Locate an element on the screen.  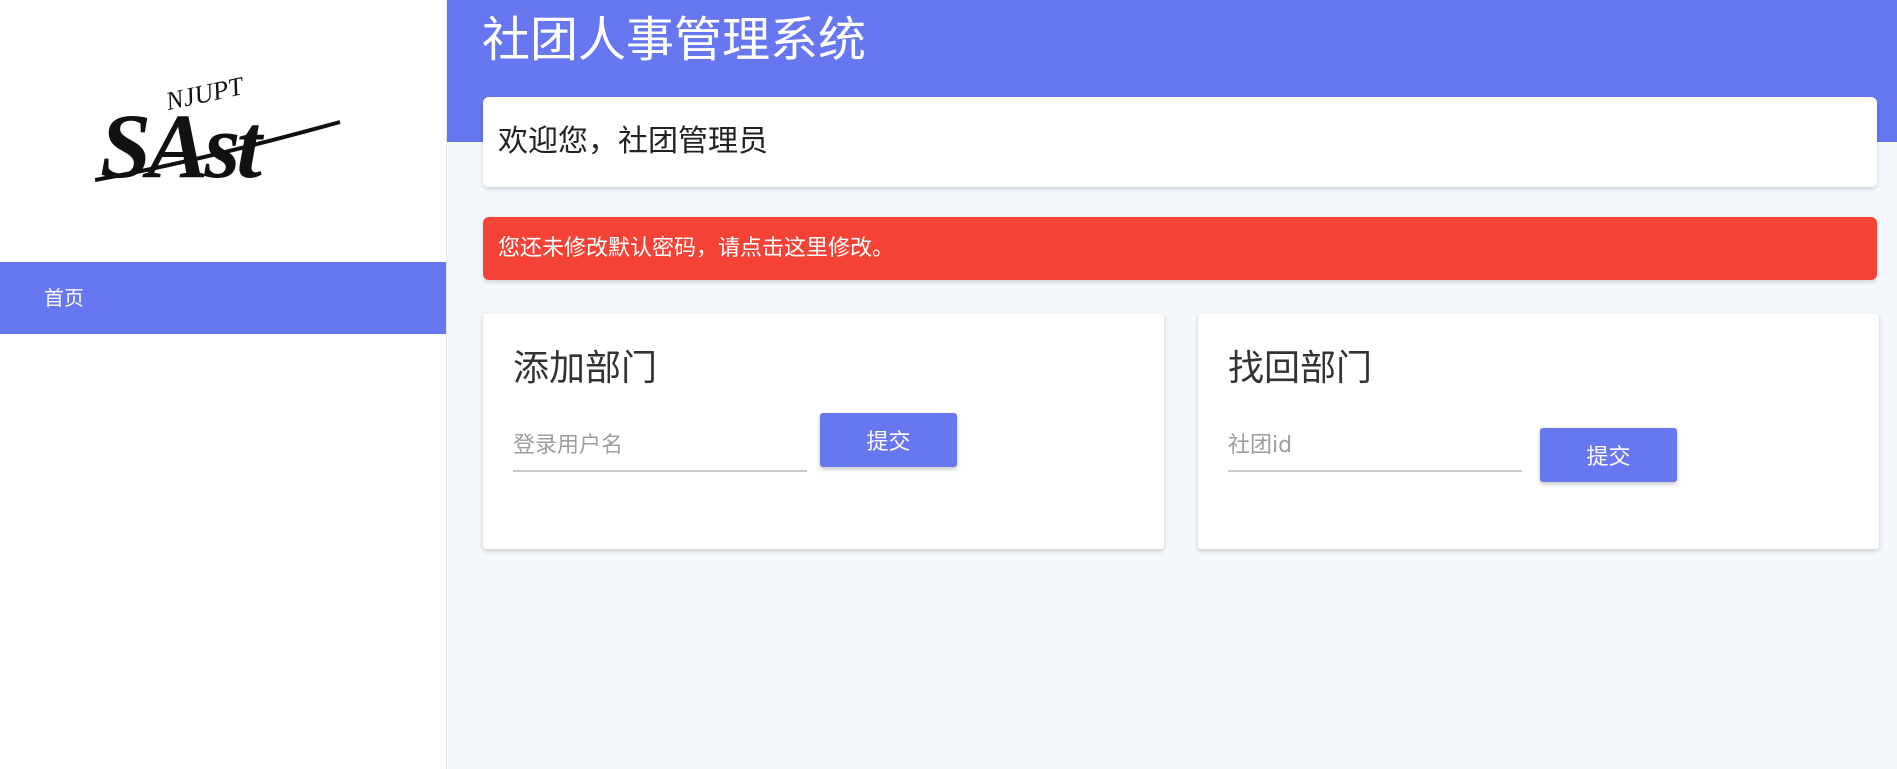
sast-njupt-logo: NJUPT SAst is located at coordinates (219, 129).